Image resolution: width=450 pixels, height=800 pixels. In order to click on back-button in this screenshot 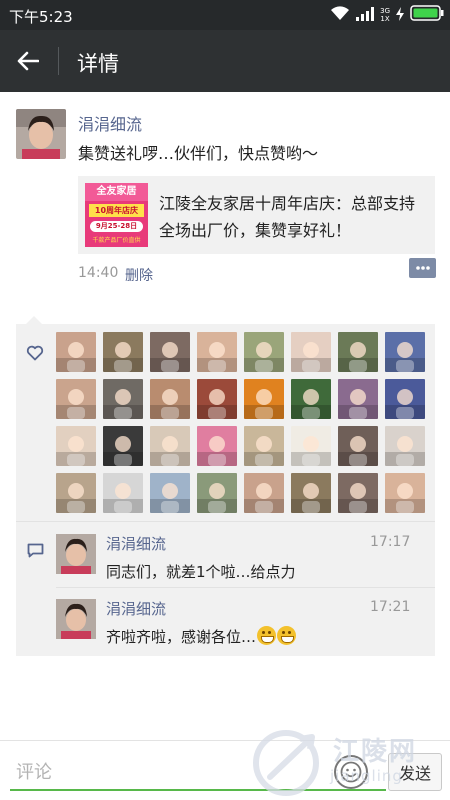, I will do `click(28, 61)`.